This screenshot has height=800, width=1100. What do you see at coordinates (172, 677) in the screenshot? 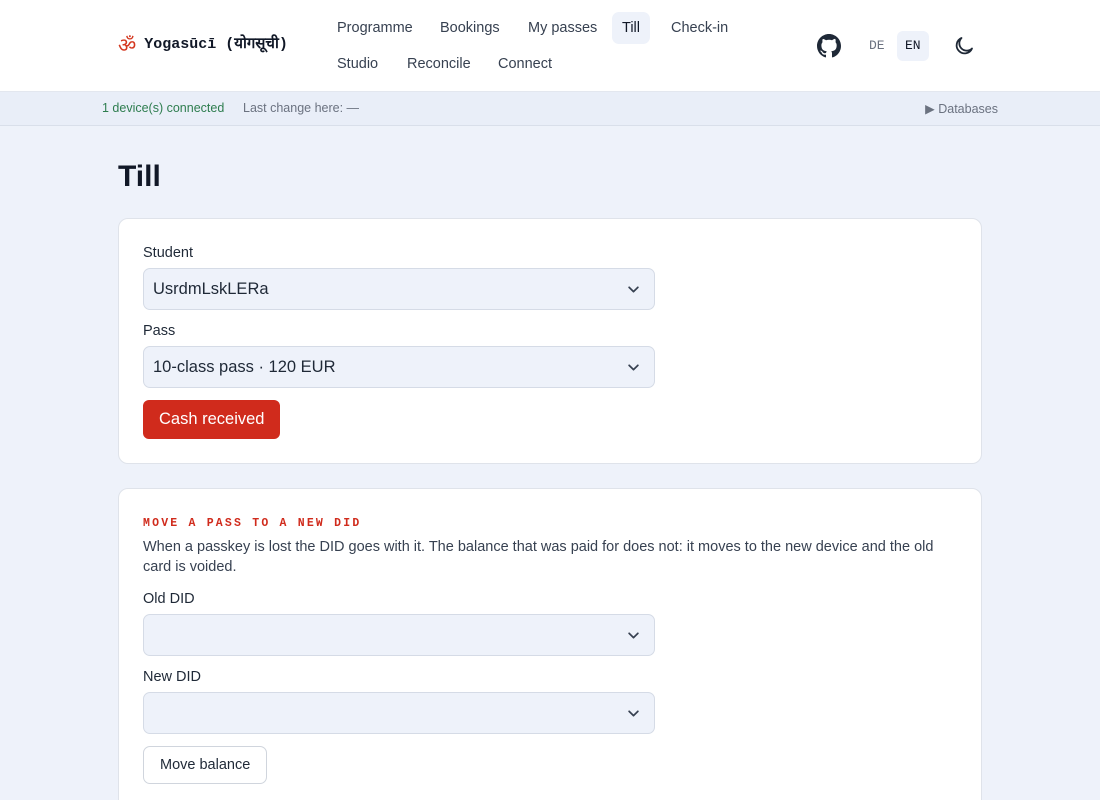
I see `new-did-label: New DID` at bounding box center [172, 677].